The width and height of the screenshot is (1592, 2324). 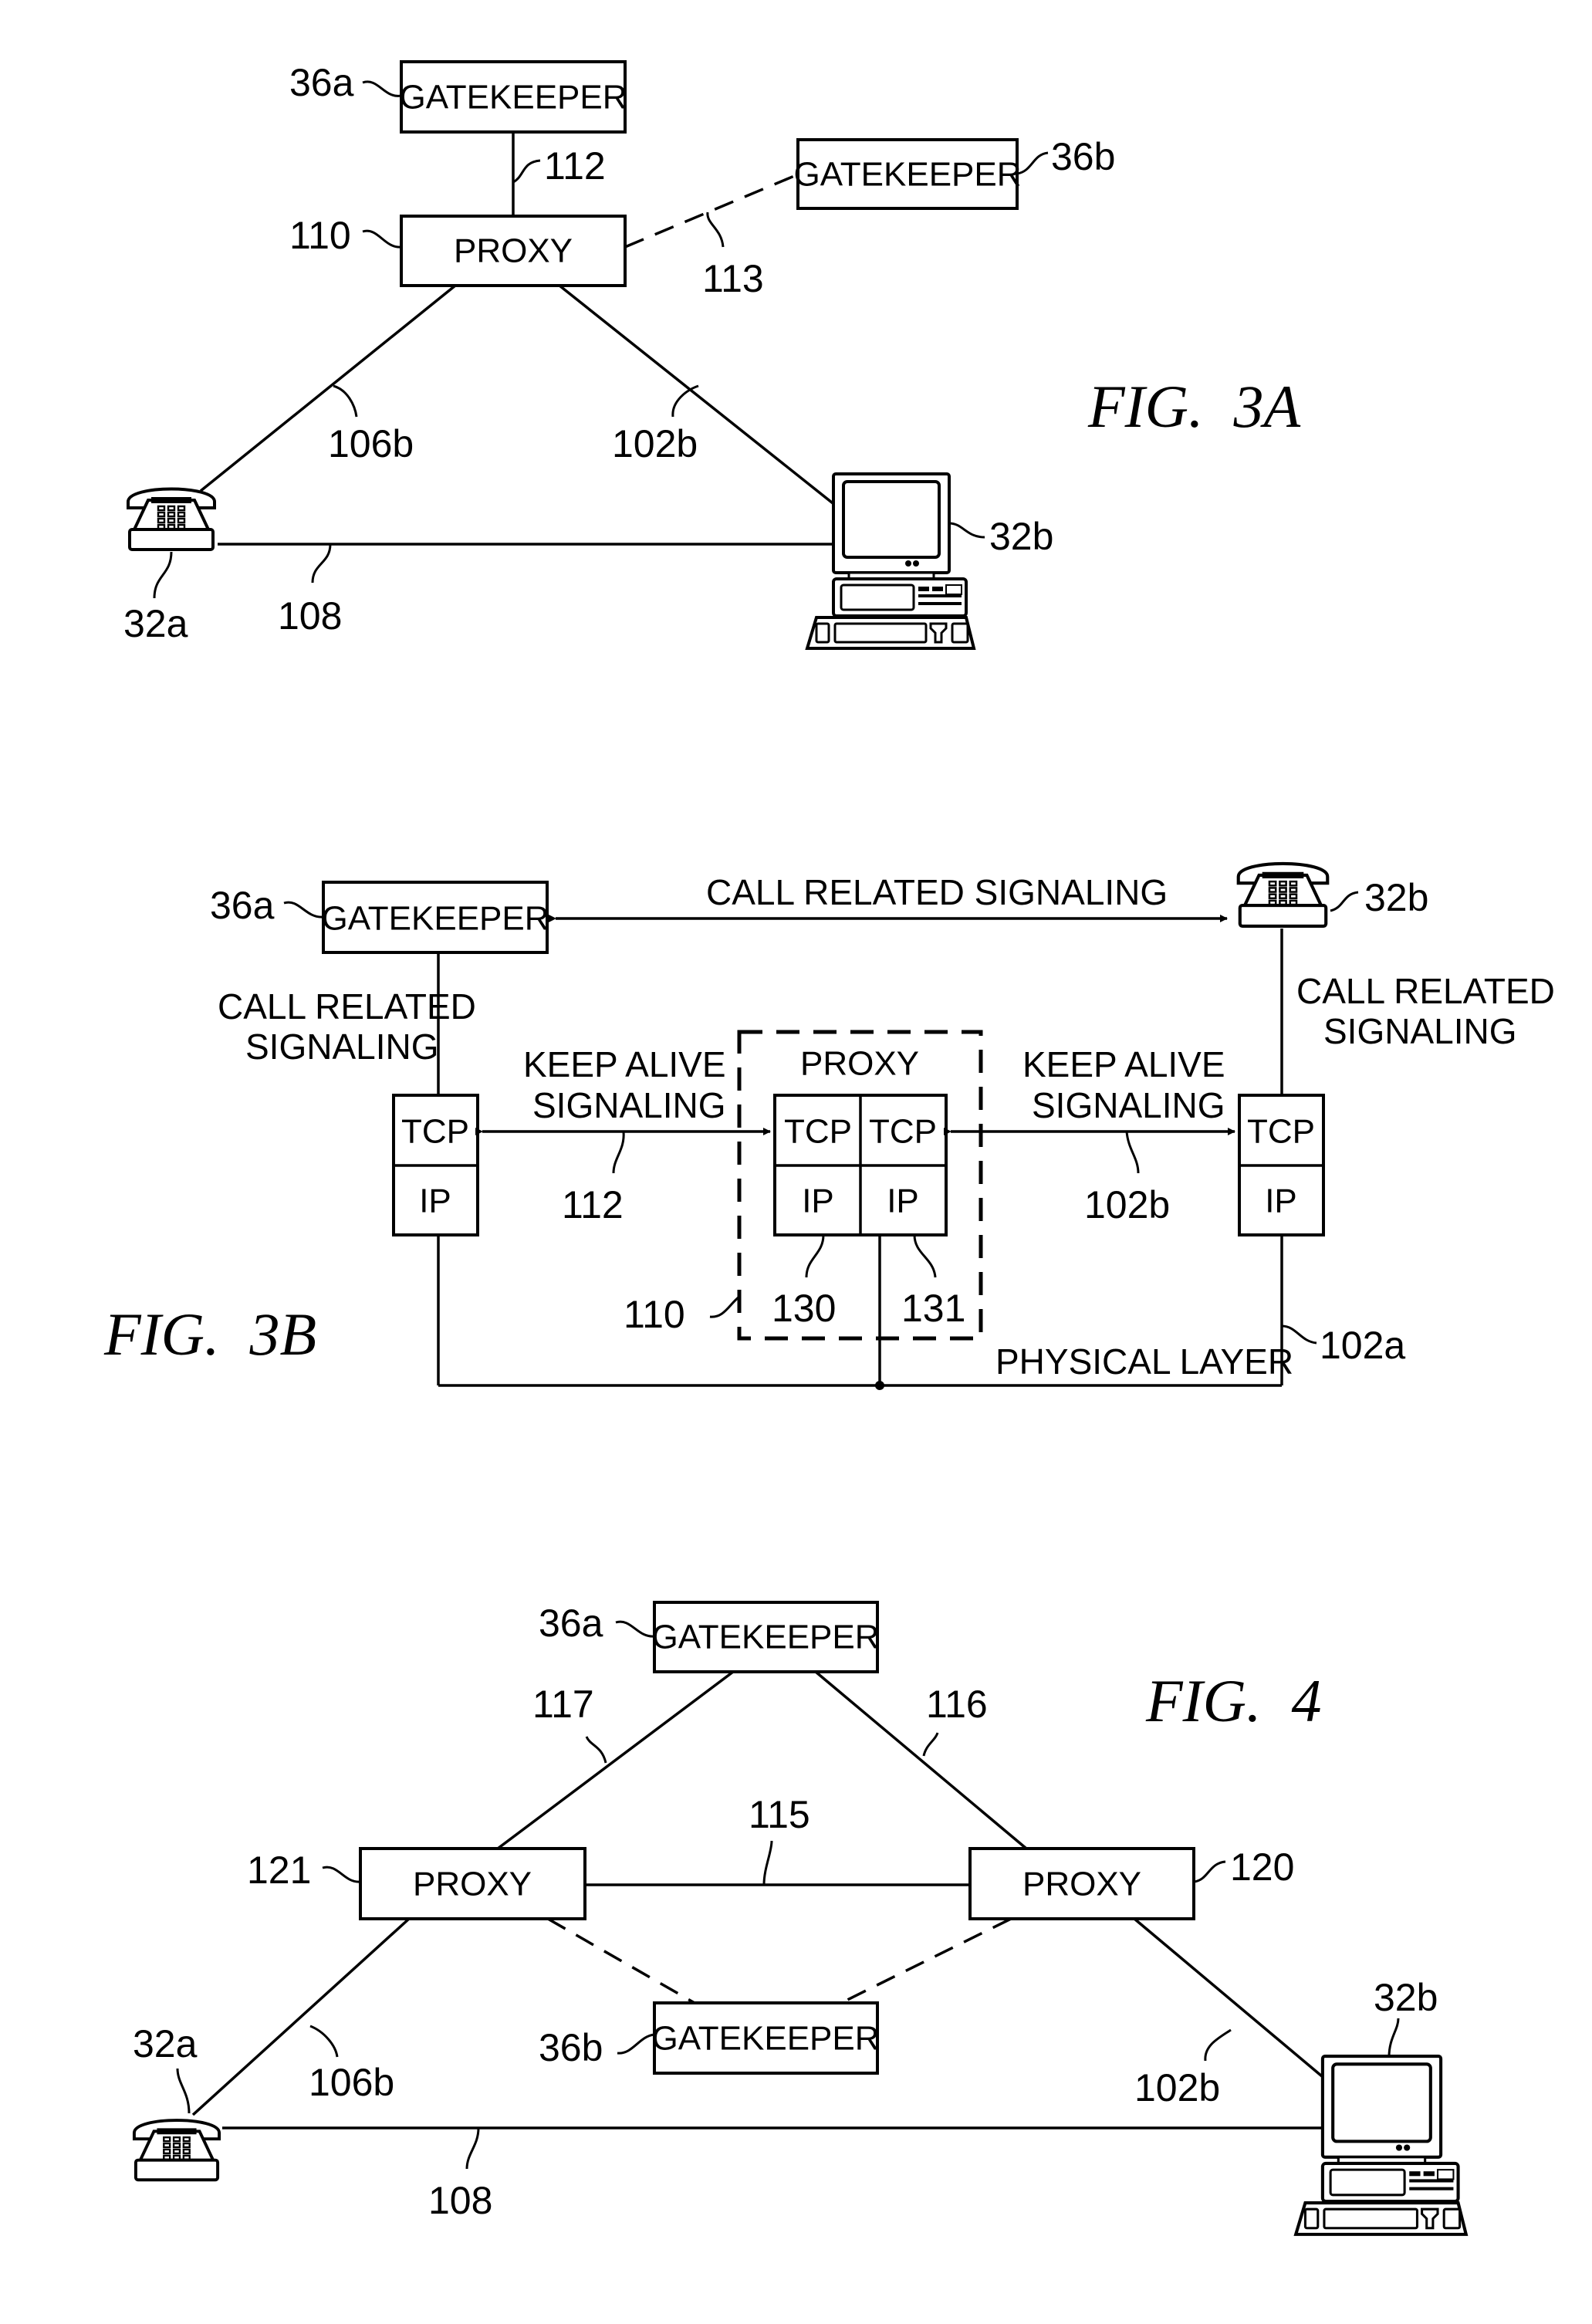 I want to click on keep-alive-right-label-2: SIGNALING, so click(x=1128, y=1105).